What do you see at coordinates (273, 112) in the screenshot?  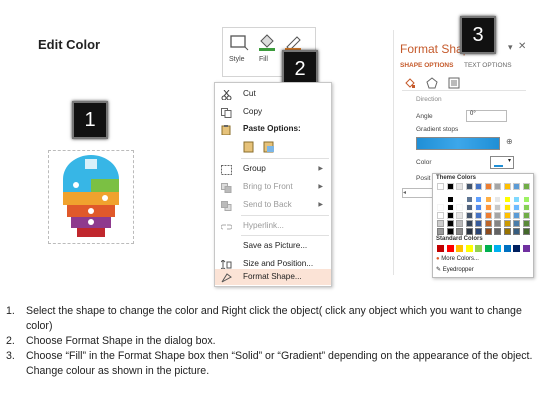 I see `menu-item-copy: Copy` at bounding box center [273, 112].